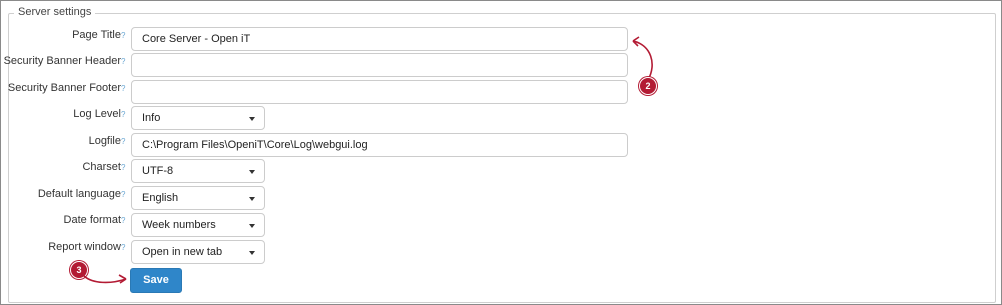 This screenshot has height=305, width=1002. Describe the element at coordinates (123, 168) in the screenshot. I see `charset-help-icon: ?` at that location.